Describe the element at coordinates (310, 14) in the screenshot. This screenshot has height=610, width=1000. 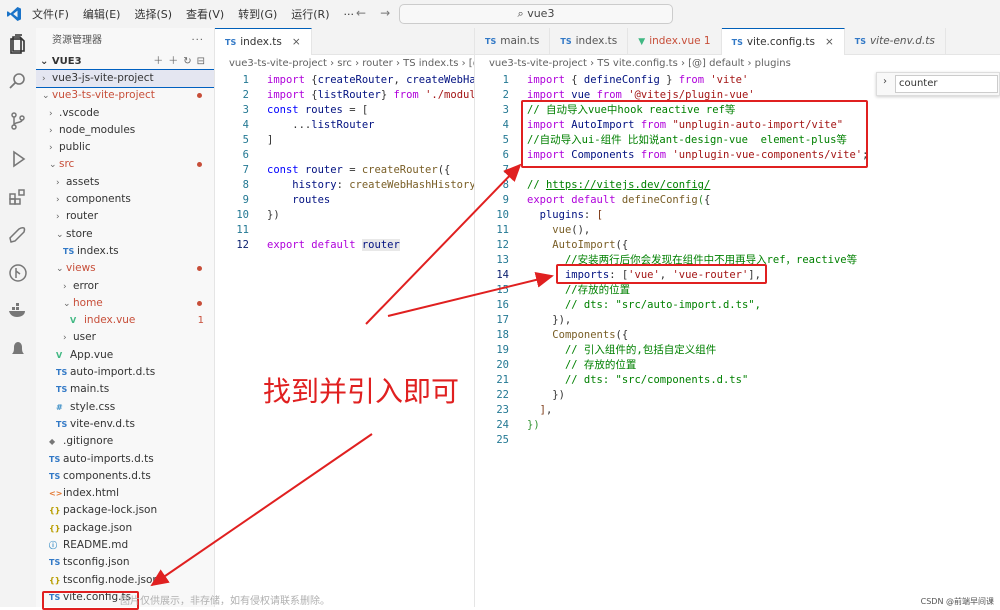
I see `menu-item: 运行(R)` at that location.